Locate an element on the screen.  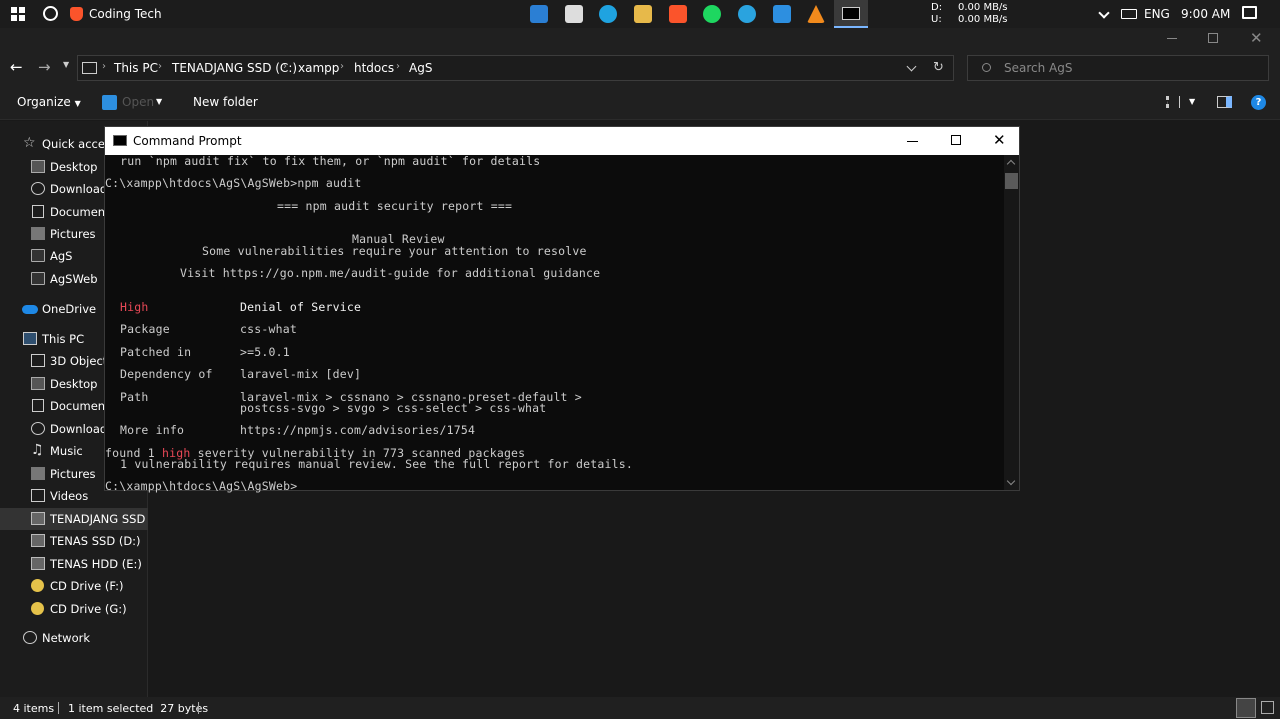
help-icon: ? is located at coordinates (1258, 102).